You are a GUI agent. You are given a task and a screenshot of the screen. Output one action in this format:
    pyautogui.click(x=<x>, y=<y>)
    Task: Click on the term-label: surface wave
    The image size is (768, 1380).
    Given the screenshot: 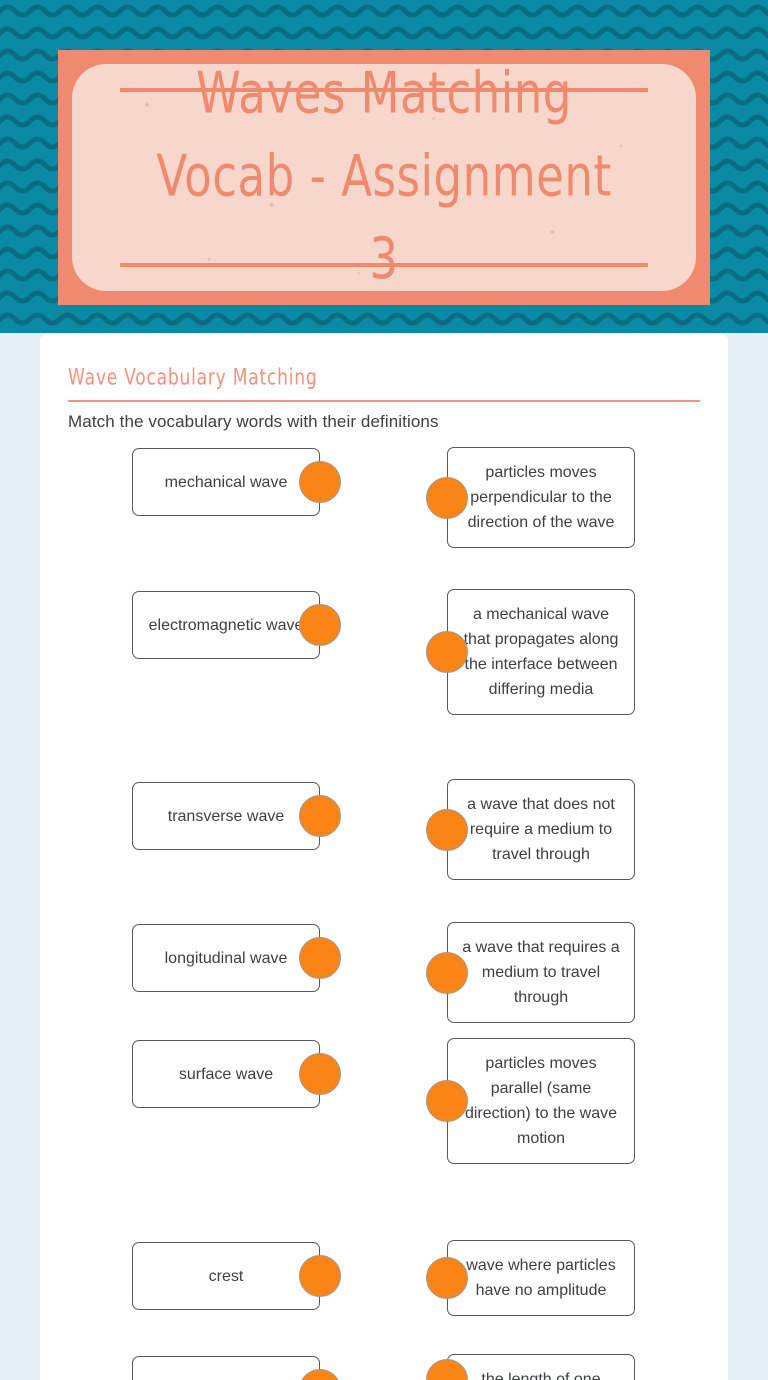 What is the action you would take?
    pyautogui.click(x=226, y=1074)
    